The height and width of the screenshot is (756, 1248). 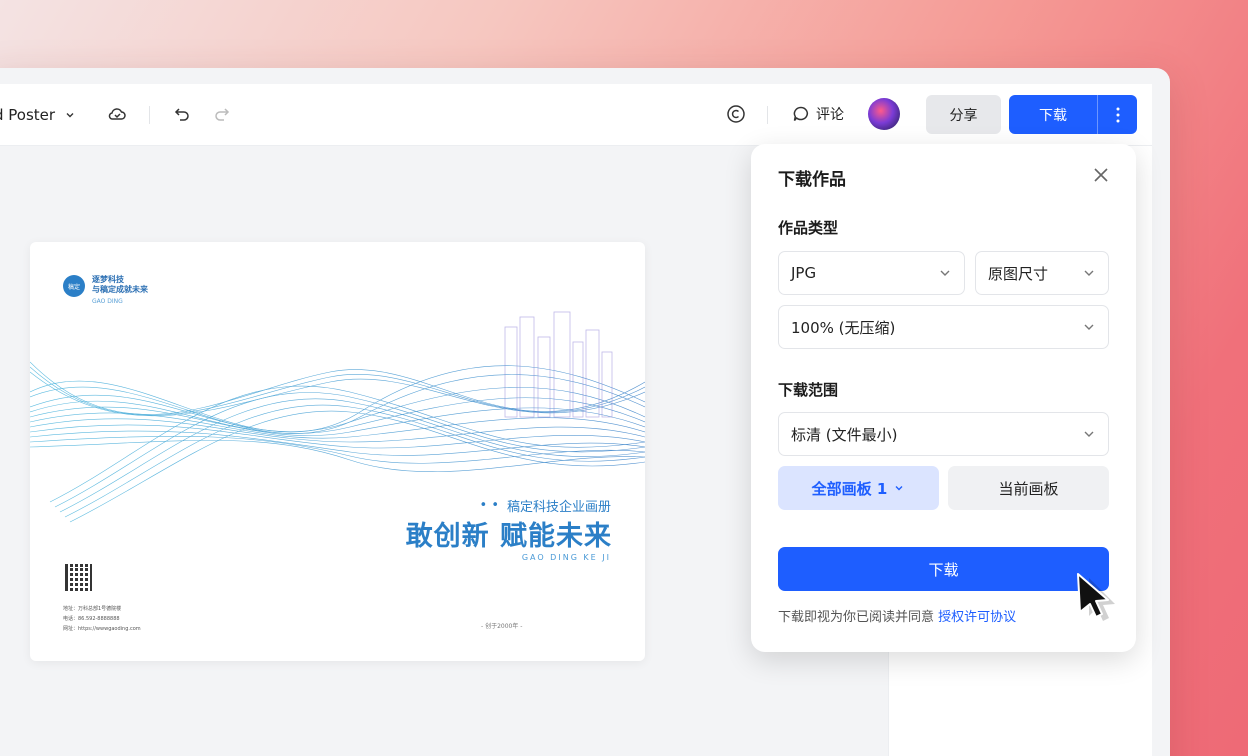 I want to click on terms-text: 下载即视为你已阅读并同意 授权许可协议, so click(x=897, y=615).